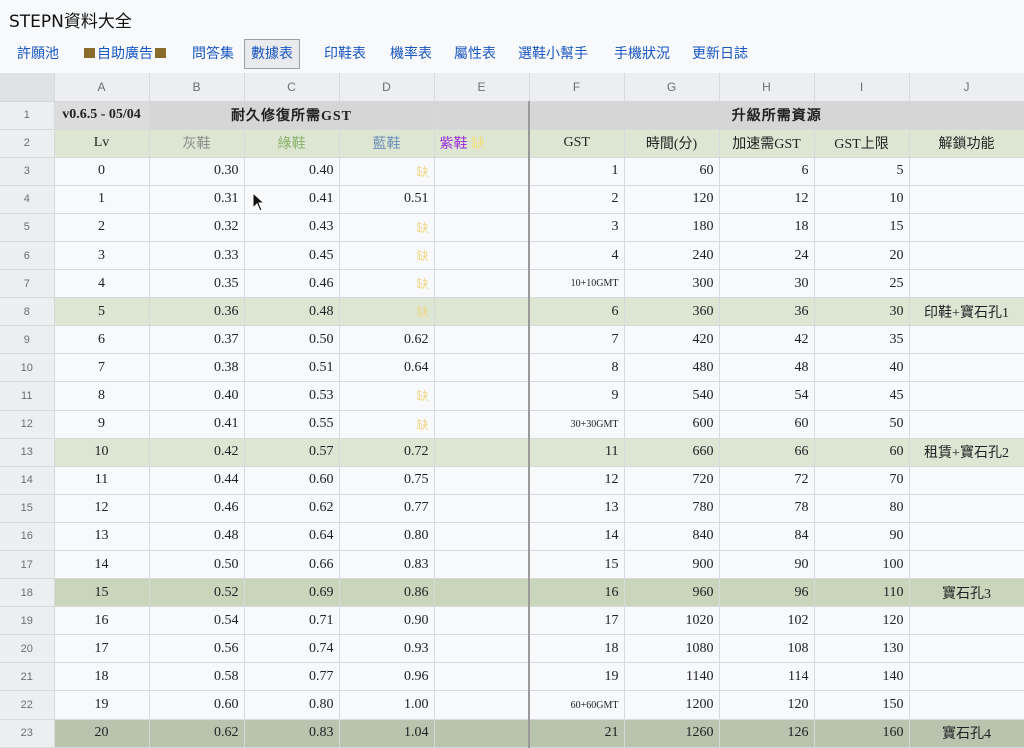 The height and width of the screenshot is (748, 1024). Describe the element at coordinates (577, 452) in the screenshot. I see `cell-gst: 11` at that location.